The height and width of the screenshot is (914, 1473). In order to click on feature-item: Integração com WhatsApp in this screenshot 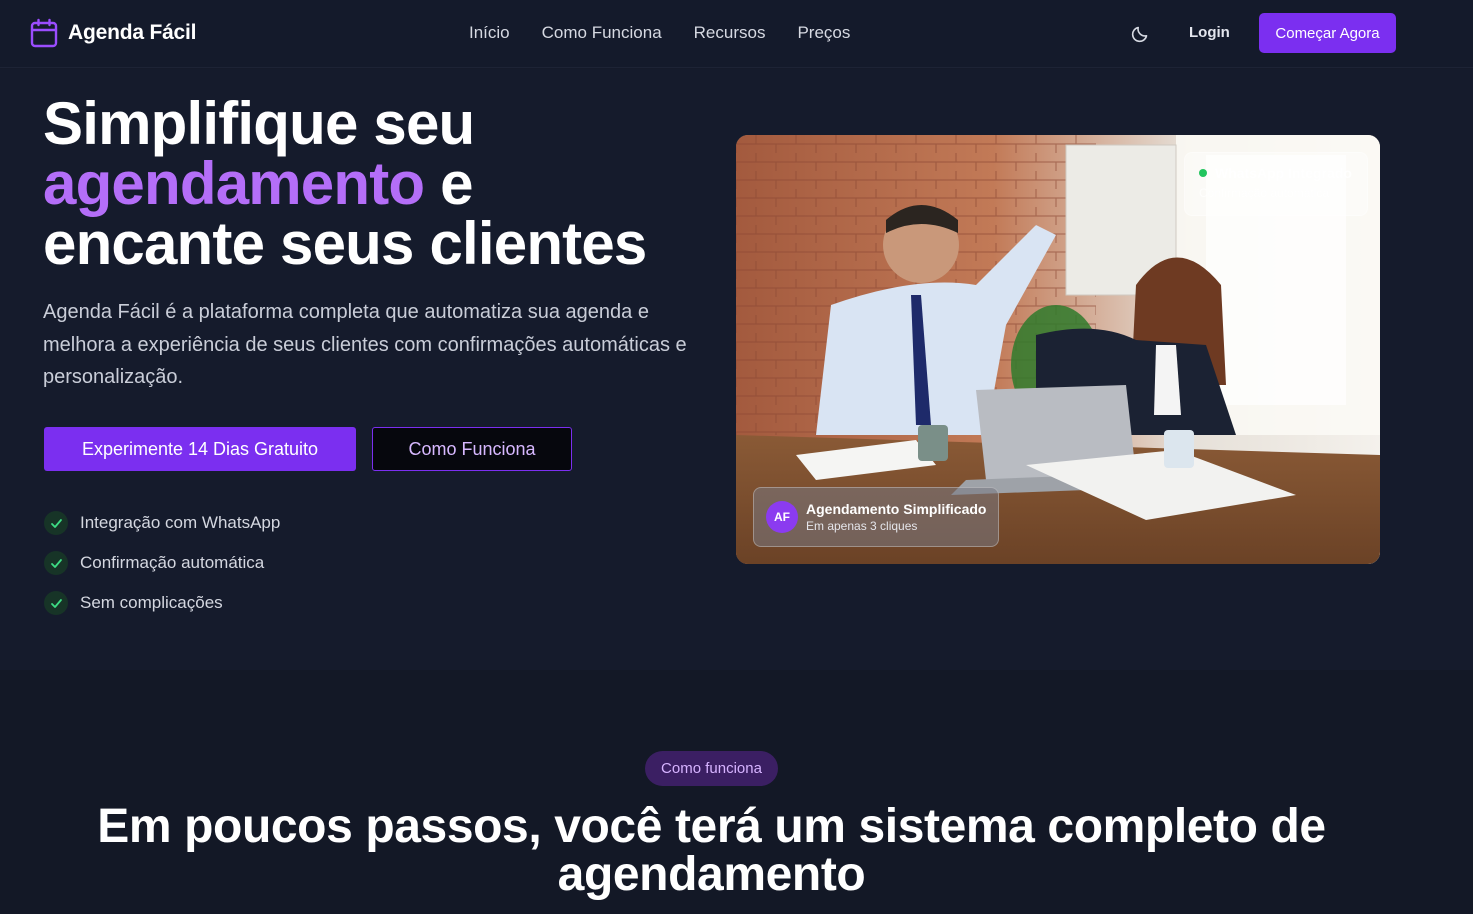, I will do `click(162, 523)`.